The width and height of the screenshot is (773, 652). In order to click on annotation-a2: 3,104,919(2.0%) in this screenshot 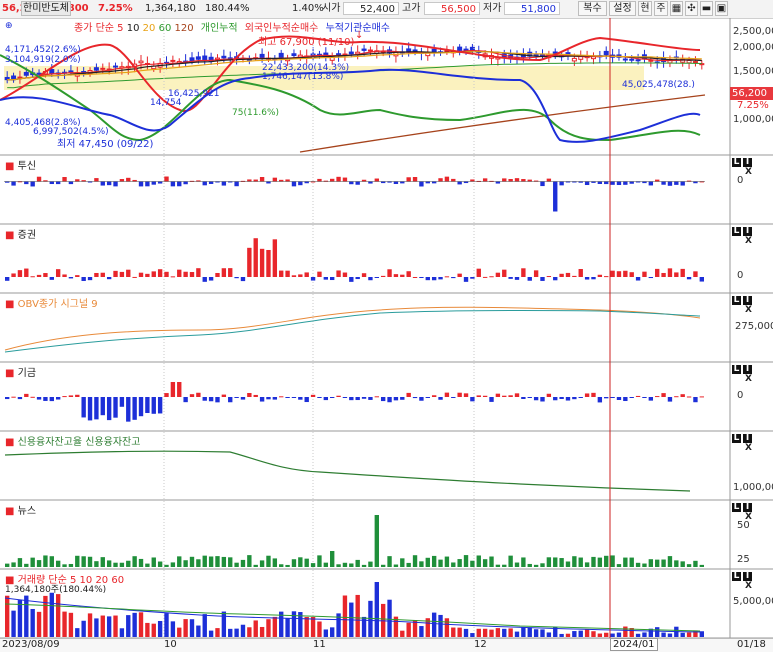, I will do `click(43, 60)`.